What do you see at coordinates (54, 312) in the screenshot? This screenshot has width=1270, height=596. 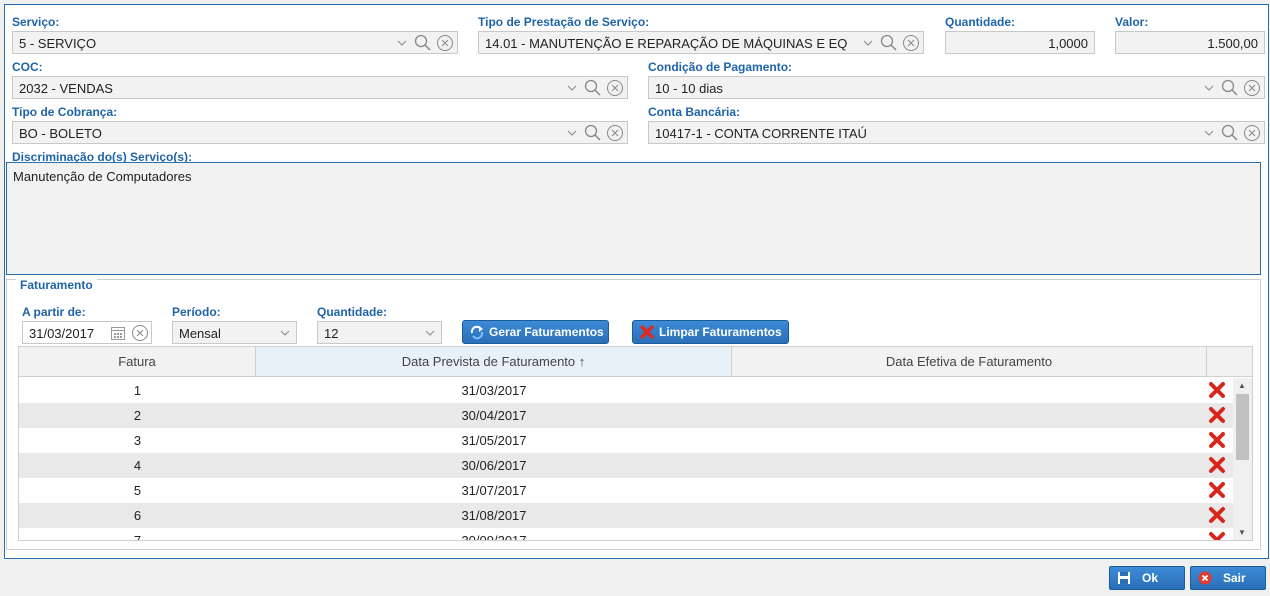 I see `a-partir-de-label: A partir de:` at bounding box center [54, 312].